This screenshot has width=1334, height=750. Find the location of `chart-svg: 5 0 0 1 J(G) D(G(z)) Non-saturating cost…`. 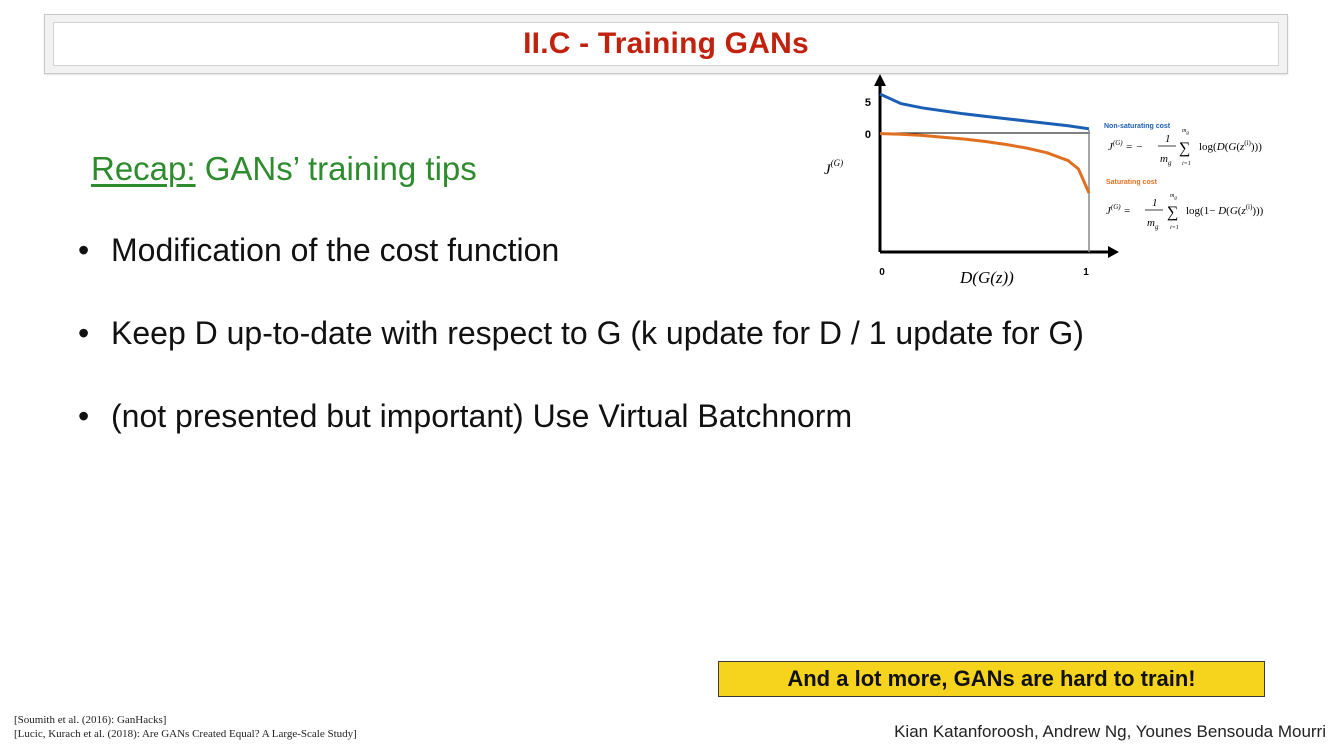

chart-svg: 5 0 0 1 J(G) D(G(z)) Non-saturating cost… is located at coordinates (1044, 180).